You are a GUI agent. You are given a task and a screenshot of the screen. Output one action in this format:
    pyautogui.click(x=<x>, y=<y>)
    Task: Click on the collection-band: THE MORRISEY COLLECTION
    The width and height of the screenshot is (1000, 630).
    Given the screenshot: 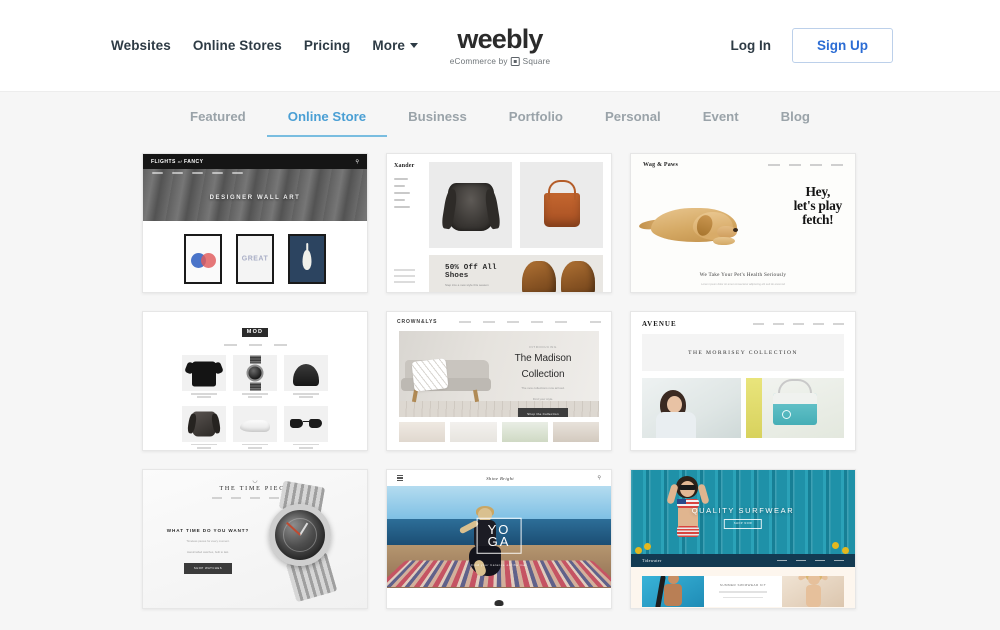 What is the action you would take?
    pyautogui.click(x=743, y=352)
    